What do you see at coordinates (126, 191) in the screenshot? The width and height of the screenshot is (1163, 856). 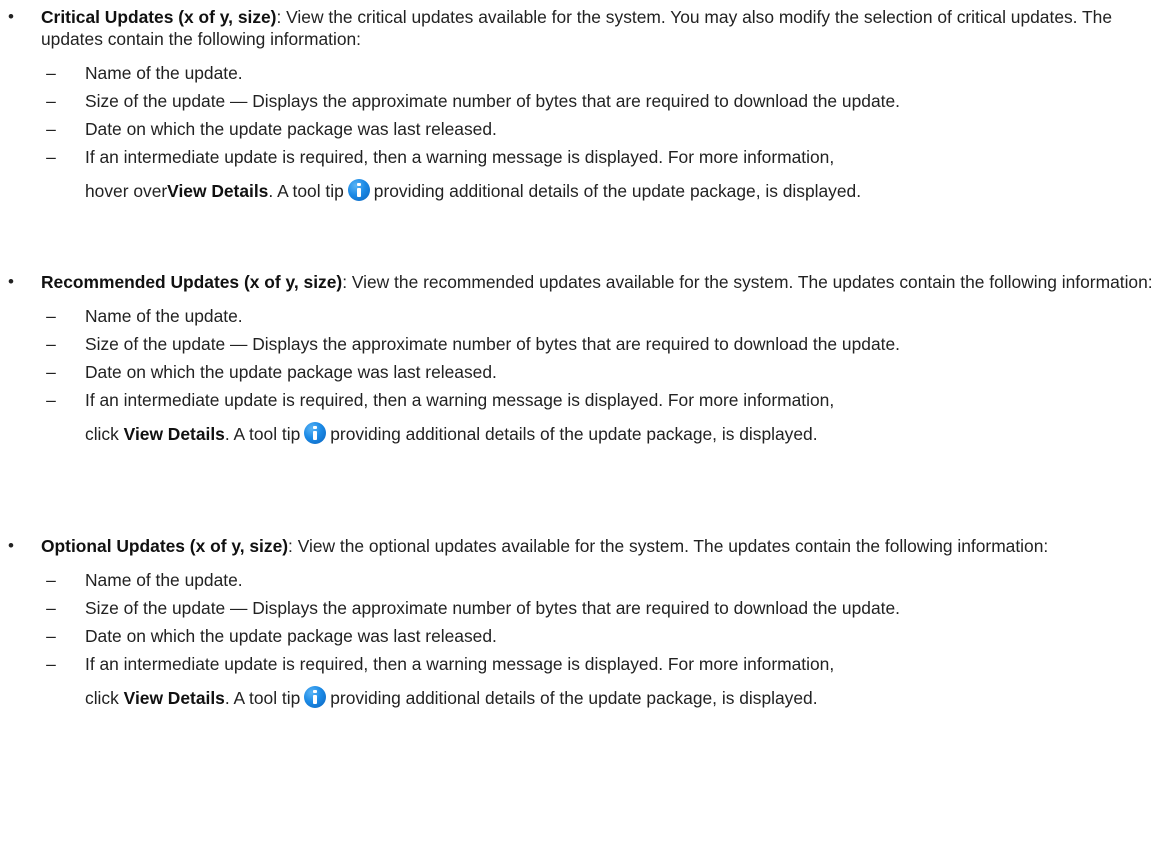 I see `warning-pre-text: hover over` at bounding box center [126, 191].